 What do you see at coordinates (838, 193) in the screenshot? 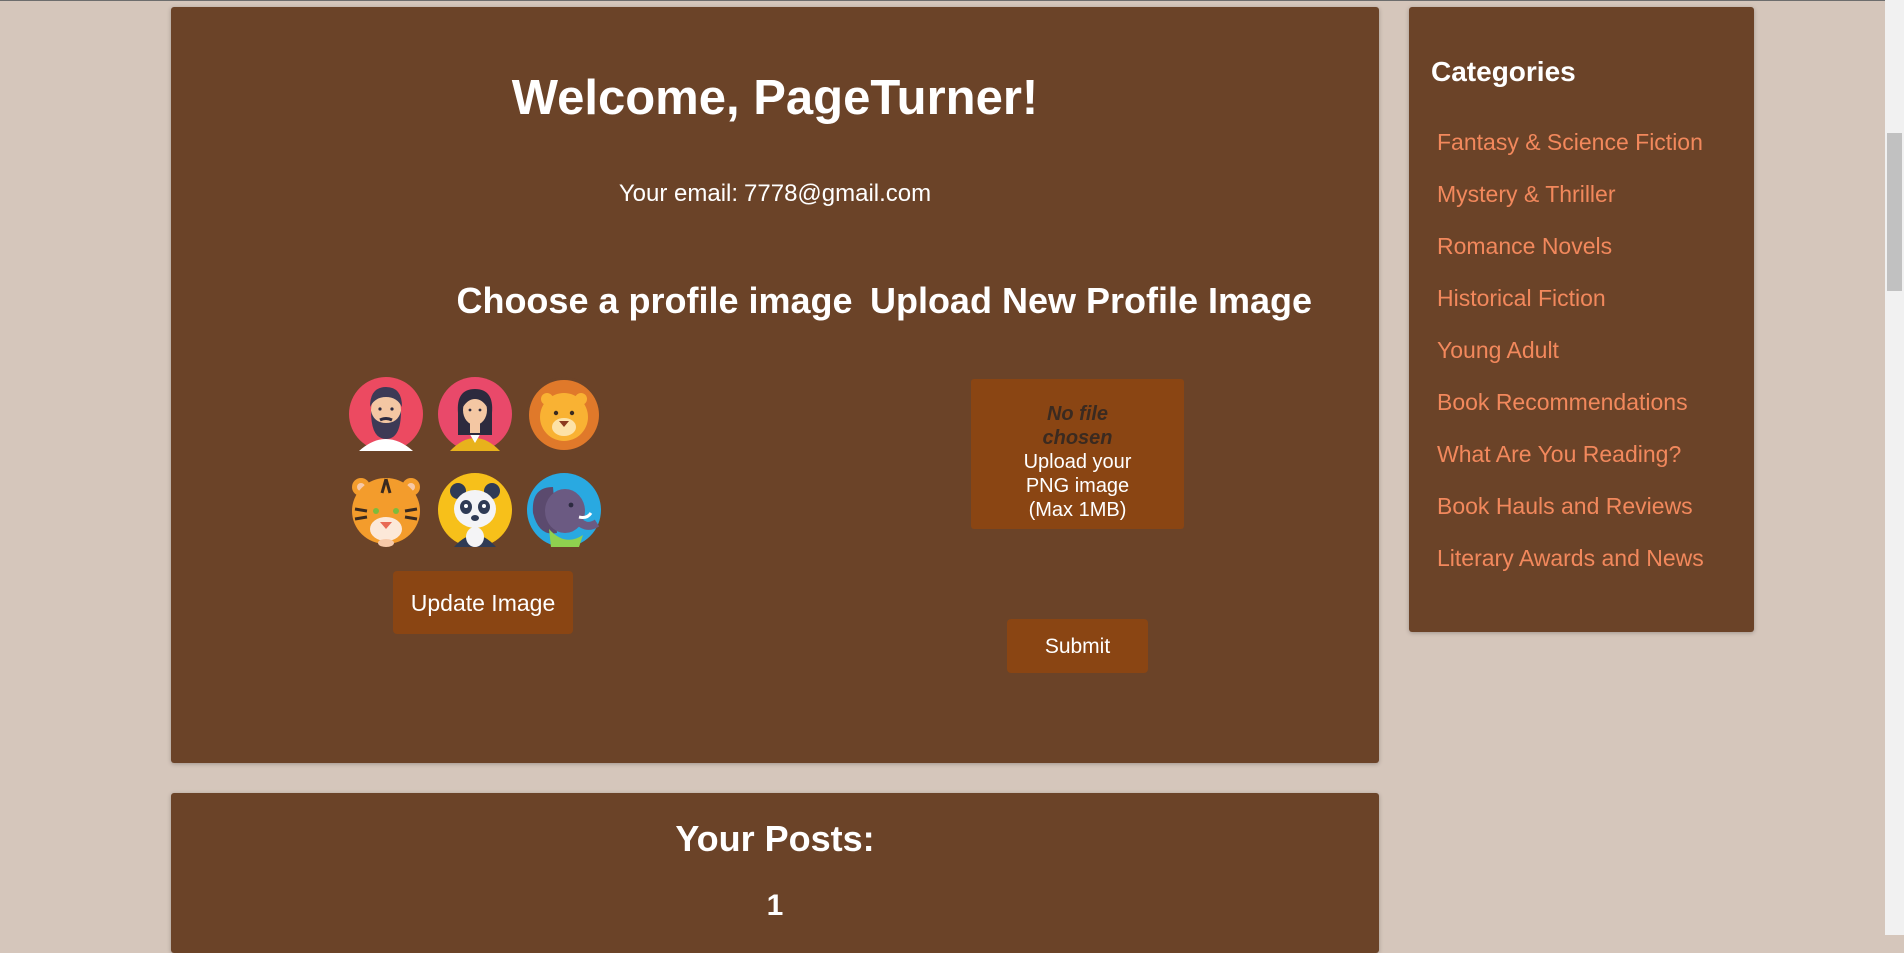
I see `email-value: 7778@gmail.com` at bounding box center [838, 193].